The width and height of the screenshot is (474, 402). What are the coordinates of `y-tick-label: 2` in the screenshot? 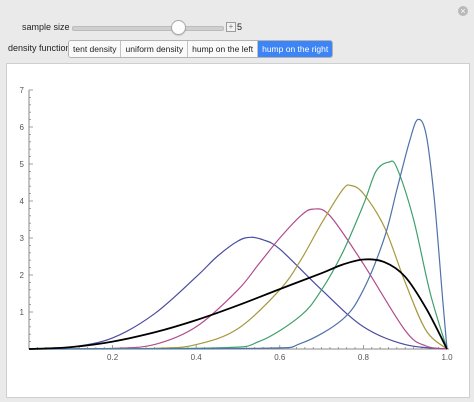 It's located at (22, 275).